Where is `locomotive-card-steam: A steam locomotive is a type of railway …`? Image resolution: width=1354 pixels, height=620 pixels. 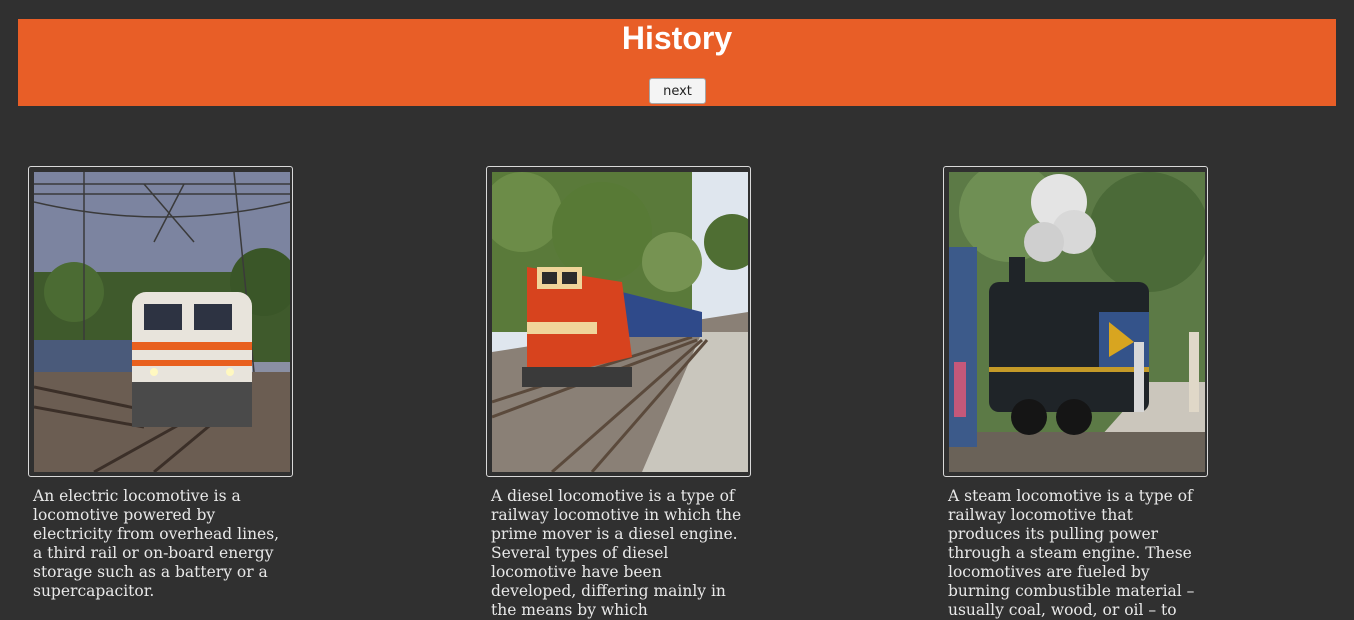
locomotive-card-steam: A steam locomotive is a type of railway … is located at coordinates (1076, 393).